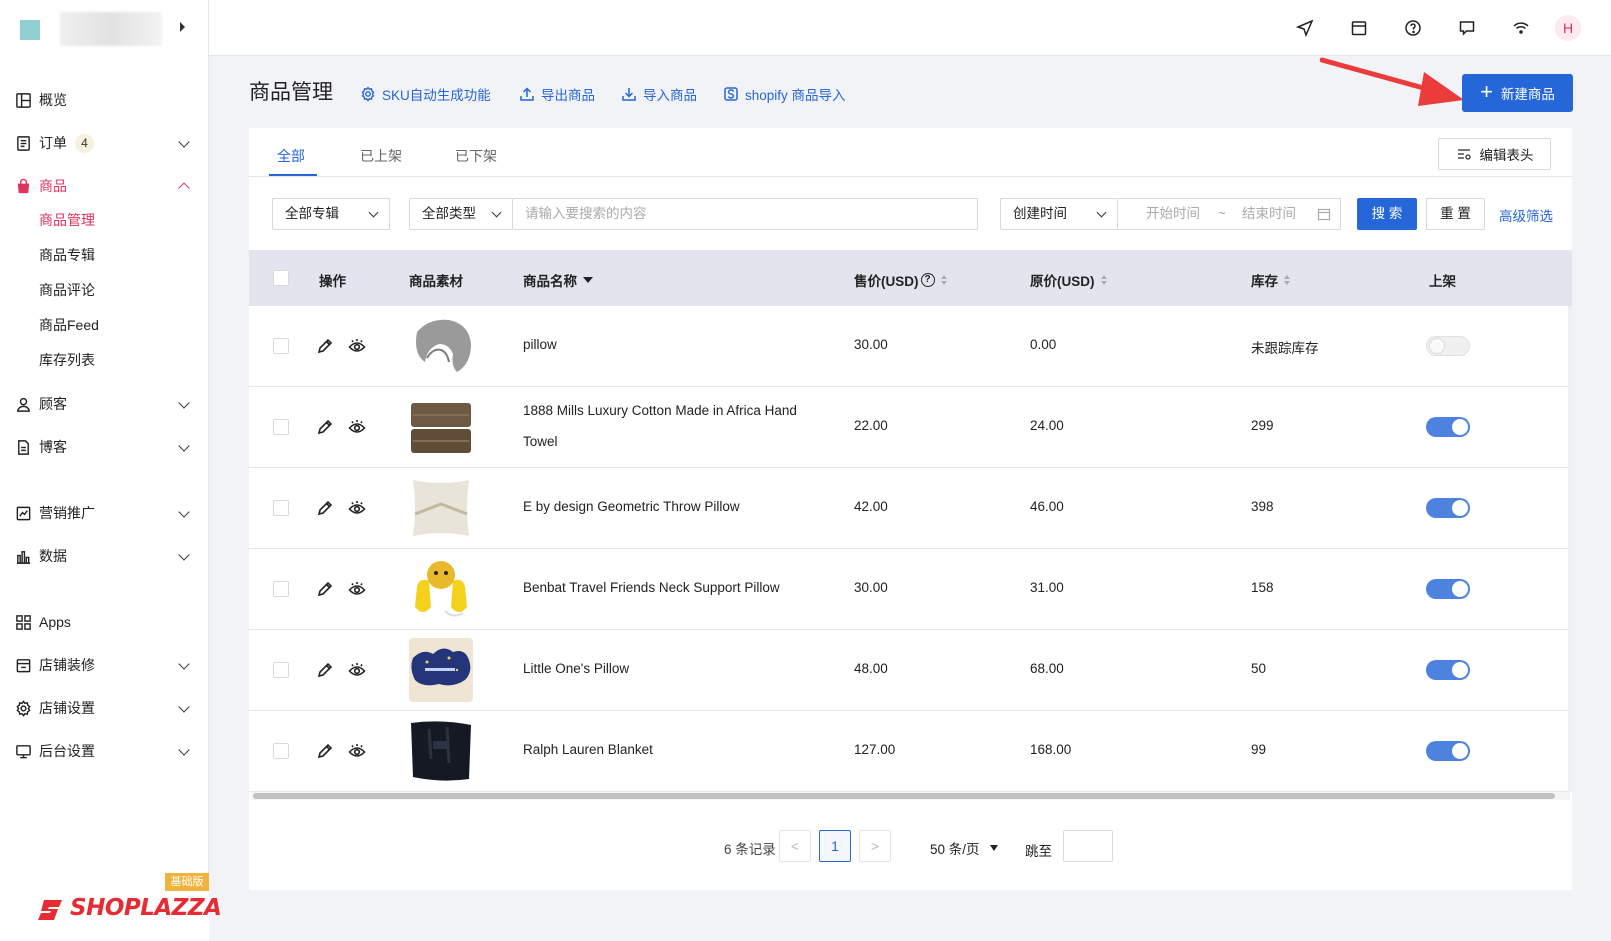 The image size is (1611, 941). Describe the element at coordinates (557, 94) in the screenshot. I see `export-products-link: 导出商品` at that location.